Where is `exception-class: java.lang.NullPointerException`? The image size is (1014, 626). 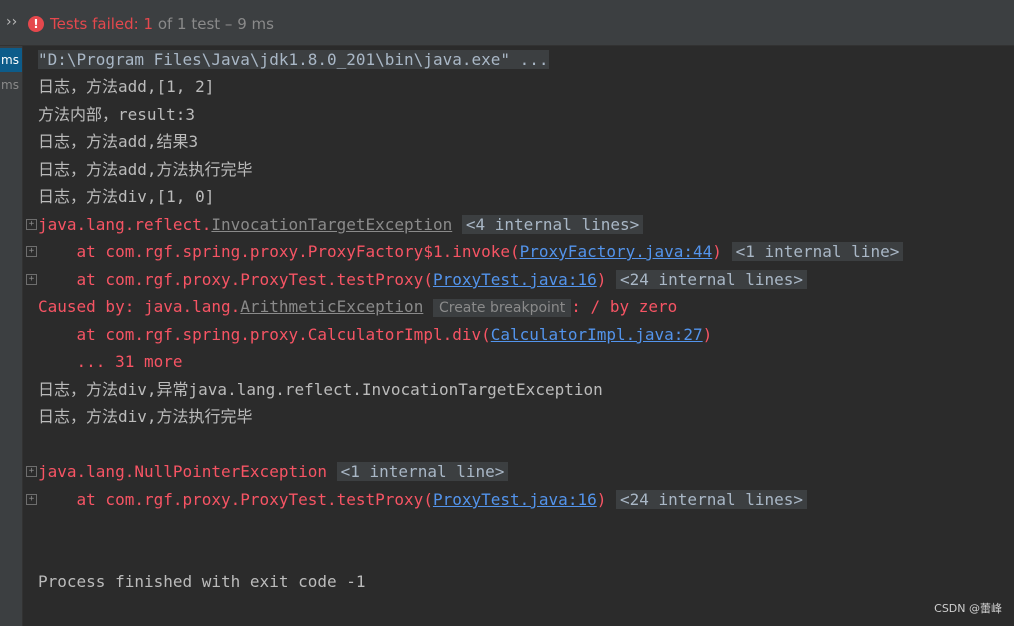
exception-class: java.lang.NullPointerException is located at coordinates (182, 471).